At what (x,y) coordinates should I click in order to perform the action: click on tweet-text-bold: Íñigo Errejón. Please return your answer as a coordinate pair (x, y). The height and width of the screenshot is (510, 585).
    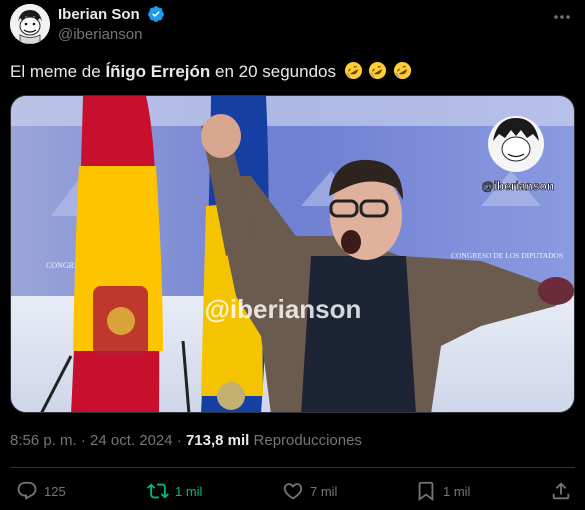
    Looking at the image, I should click on (158, 71).